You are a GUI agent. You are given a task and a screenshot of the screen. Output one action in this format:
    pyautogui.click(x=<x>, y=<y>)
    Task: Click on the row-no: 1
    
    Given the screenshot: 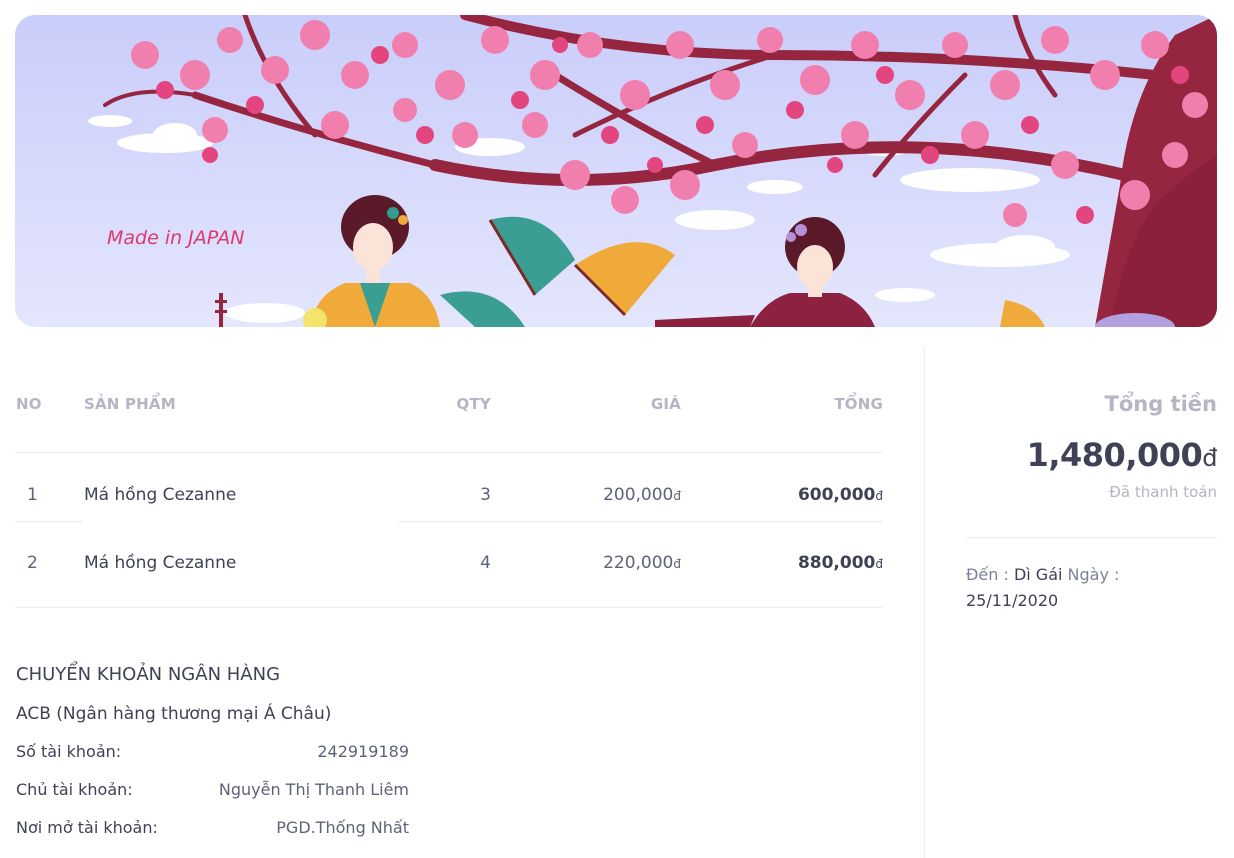 What is the action you would take?
    pyautogui.click(x=32, y=495)
    